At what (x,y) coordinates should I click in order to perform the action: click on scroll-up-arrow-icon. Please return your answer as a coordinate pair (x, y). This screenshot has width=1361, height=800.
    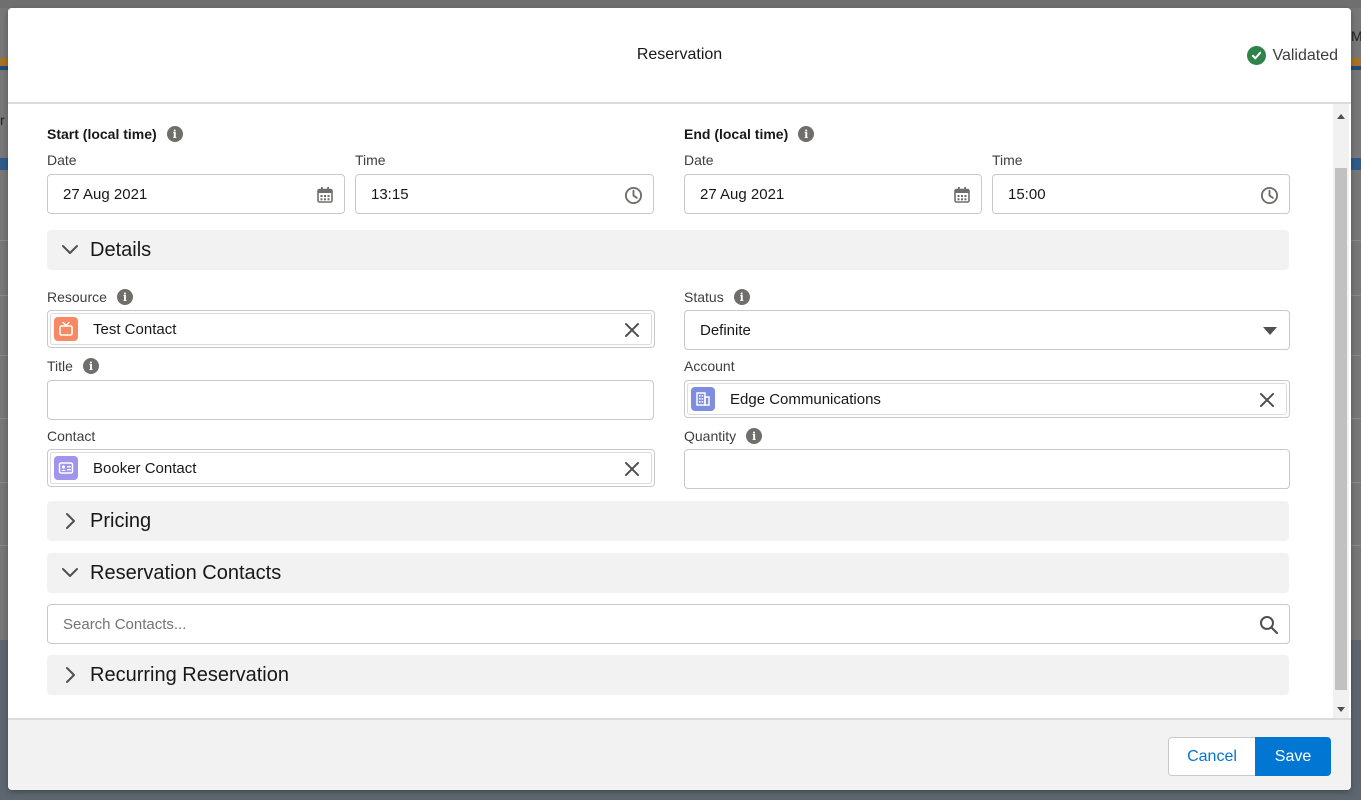
    Looking at the image, I should click on (1341, 116).